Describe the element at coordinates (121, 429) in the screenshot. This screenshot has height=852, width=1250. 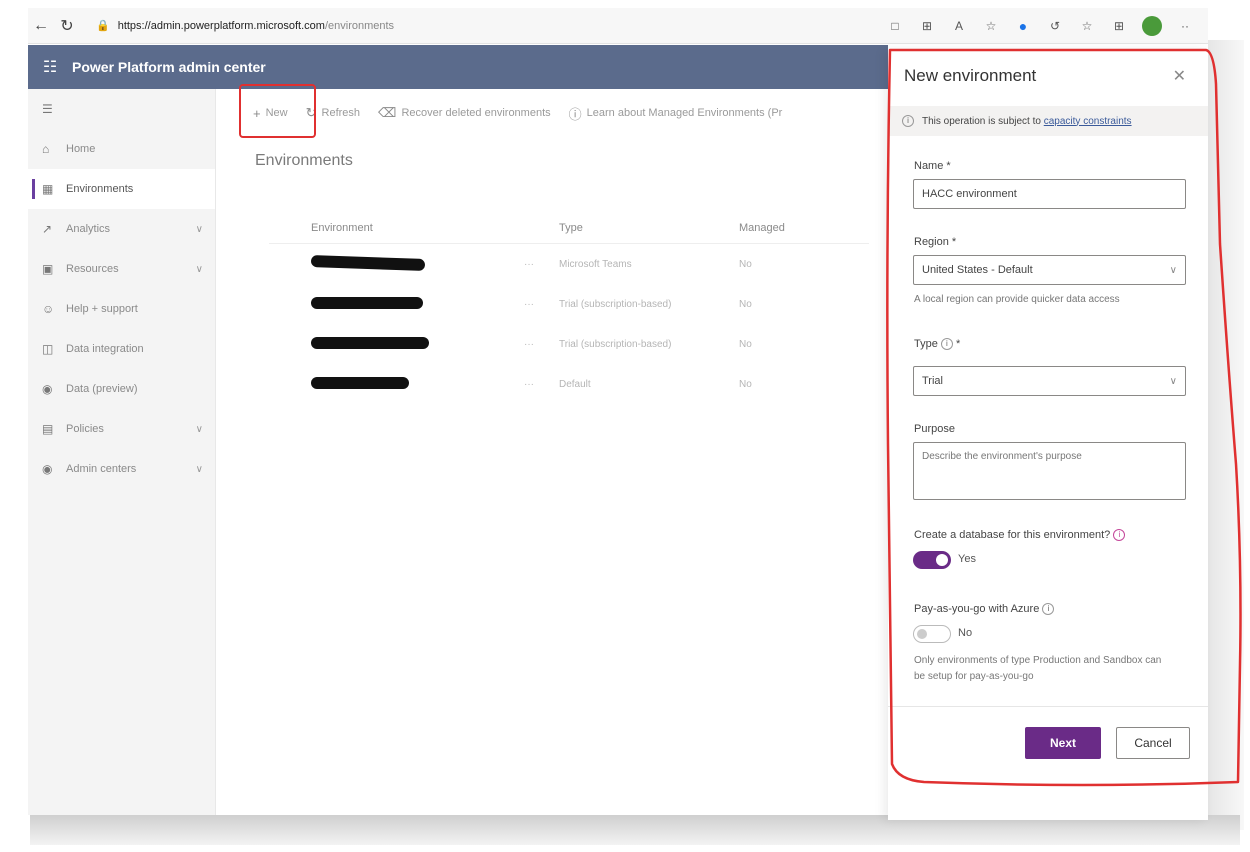
I see `sidebar-item-policies: ▤ Policies ∨` at that location.